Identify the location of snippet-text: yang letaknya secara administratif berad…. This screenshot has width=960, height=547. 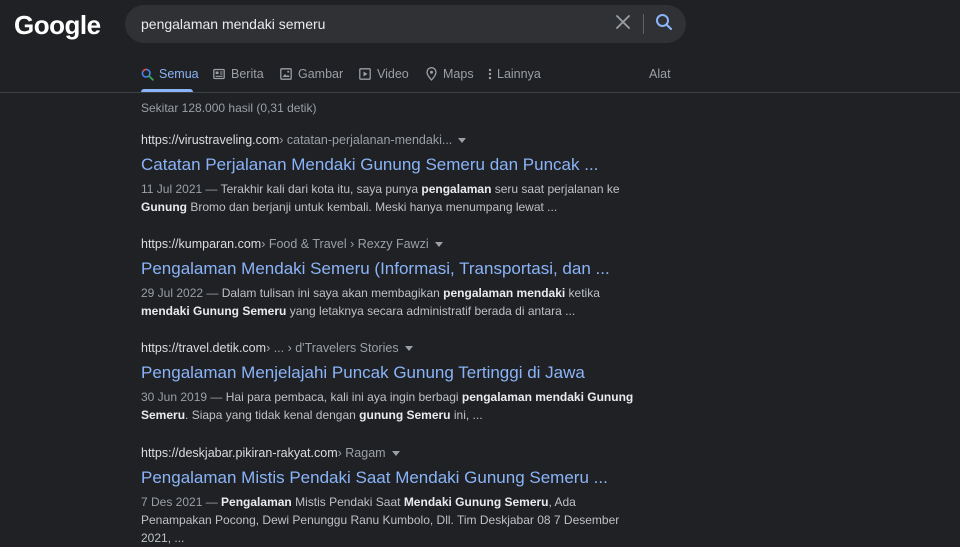
(431, 311).